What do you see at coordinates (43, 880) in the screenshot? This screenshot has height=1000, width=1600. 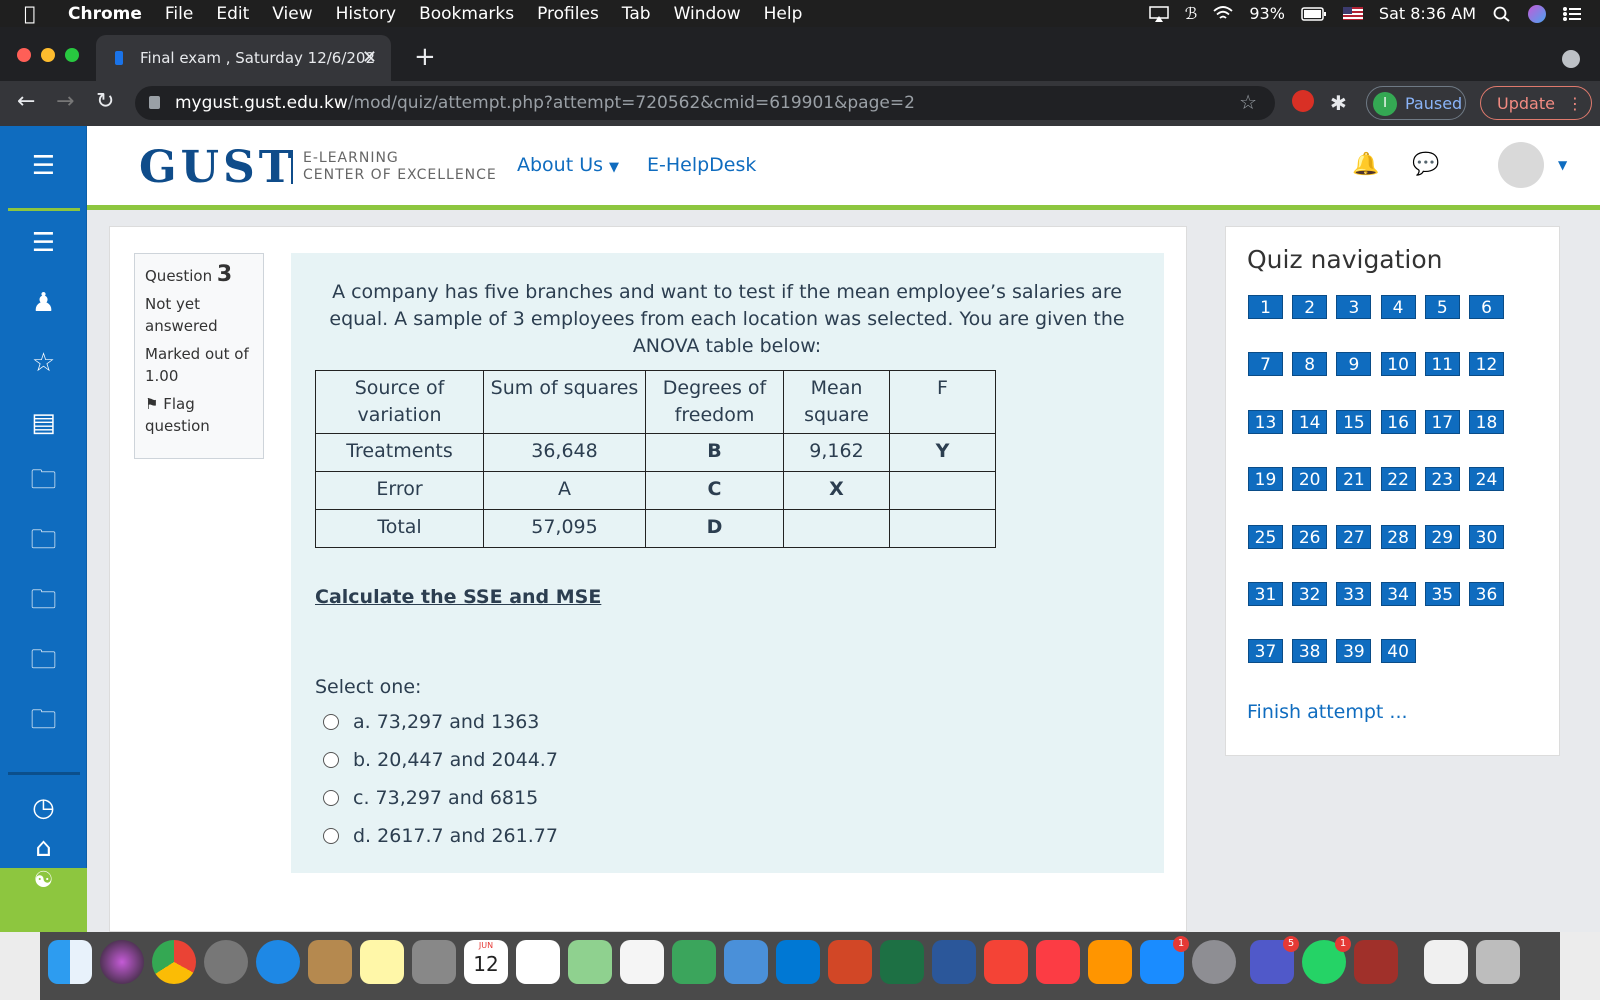 I see `accessibility-icon: ☯` at bounding box center [43, 880].